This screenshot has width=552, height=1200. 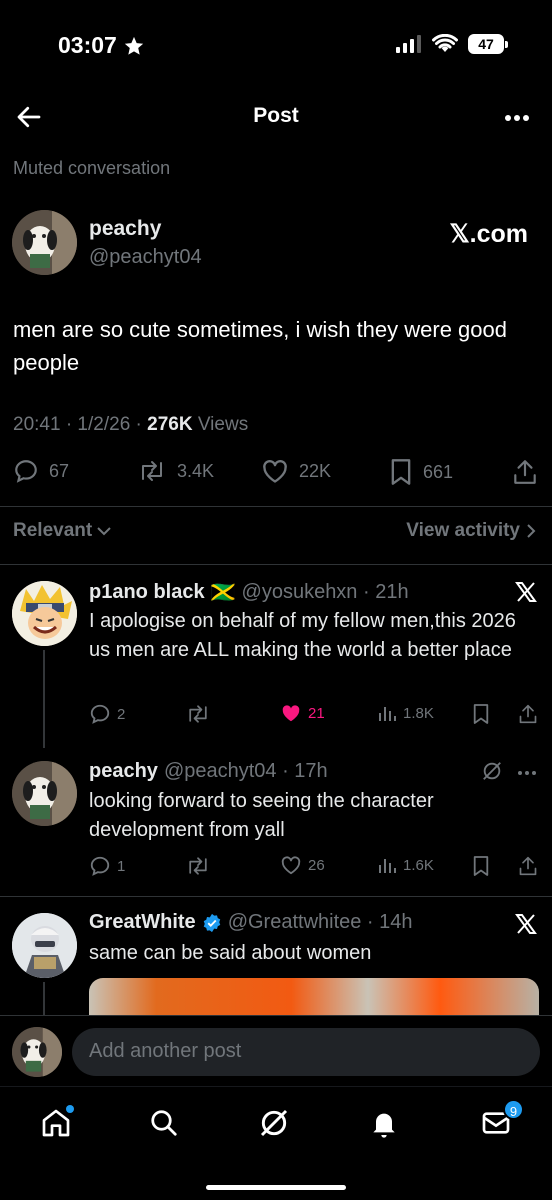 What do you see at coordinates (44, 699) in the screenshot?
I see `thread-line` at bounding box center [44, 699].